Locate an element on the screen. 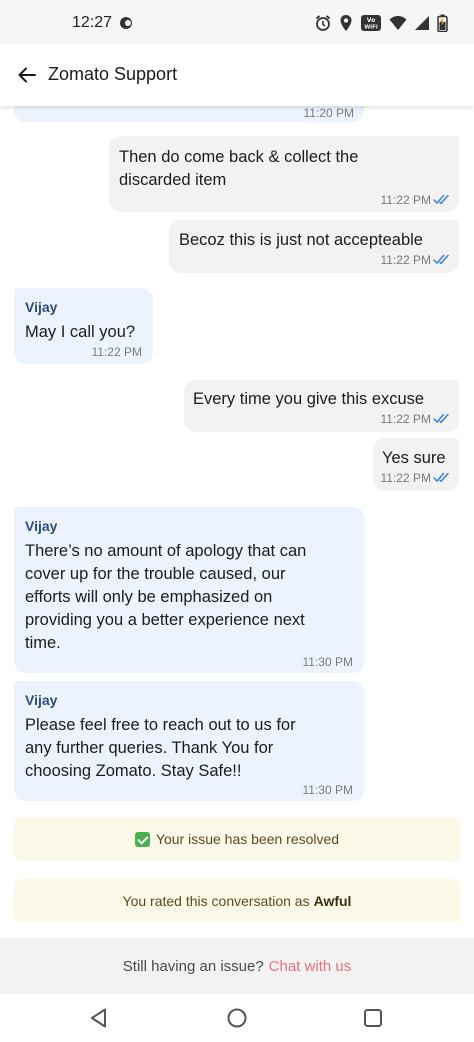  svg-text: WiFi is located at coordinates (371, 28).